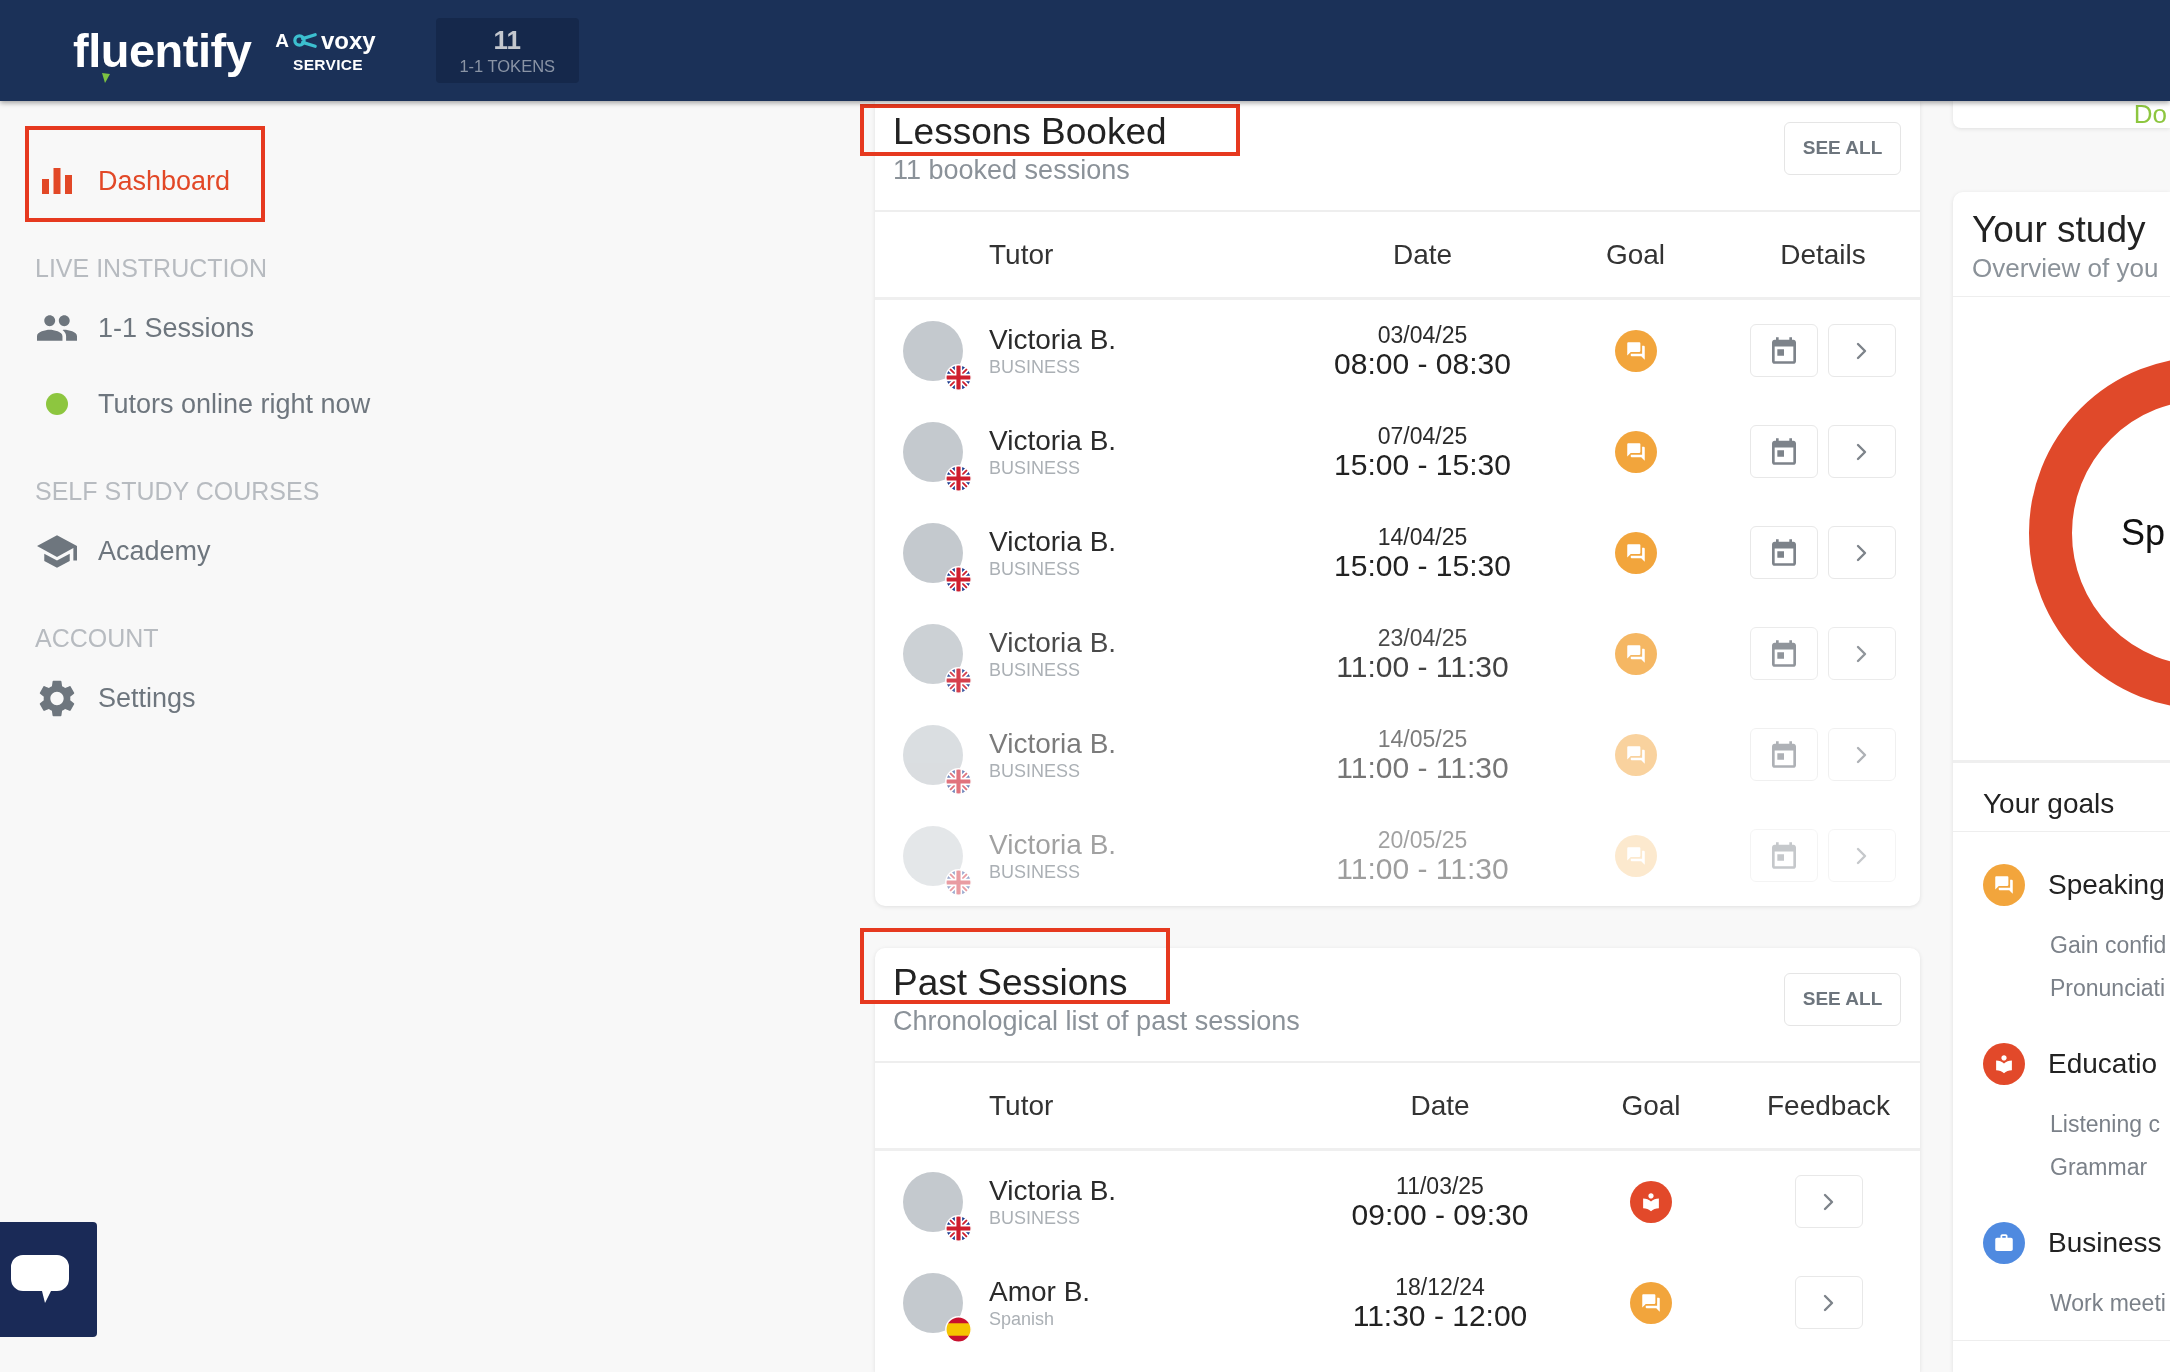 This screenshot has width=2170, height=1372. I want to click on goal-detail: Gain confid, so click(2108, 945).